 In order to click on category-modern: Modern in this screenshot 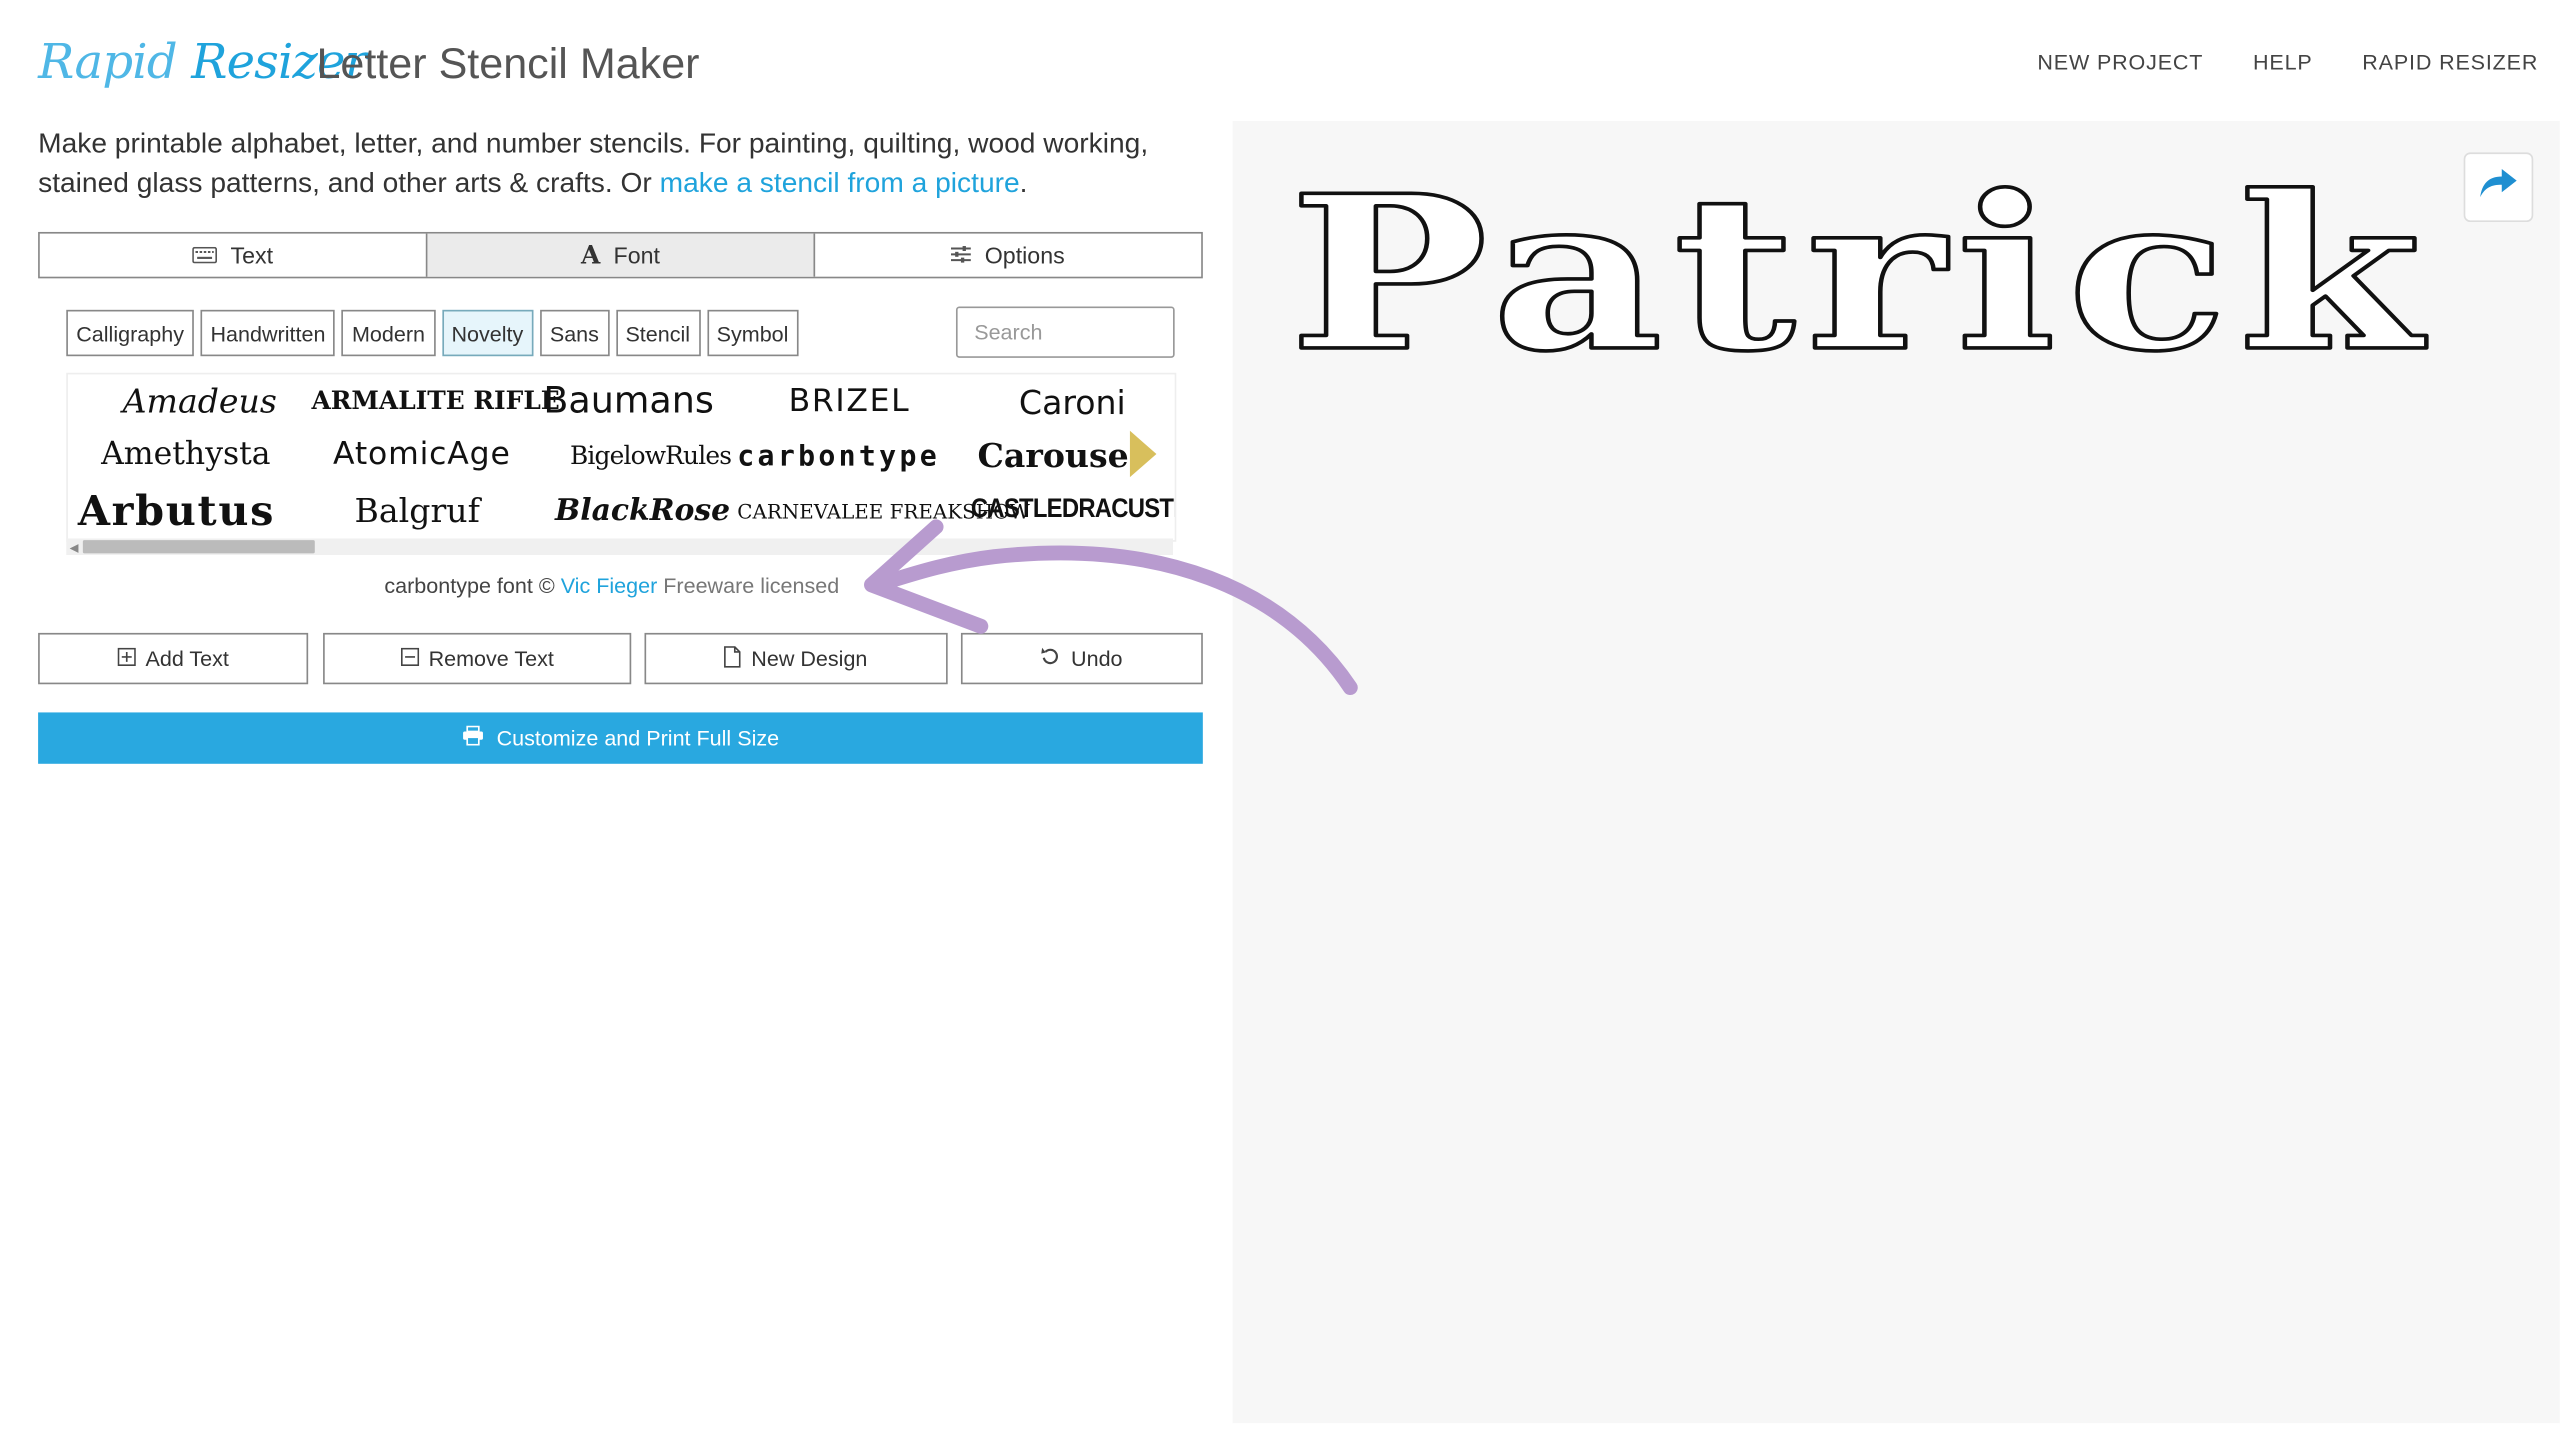, I will do `click(388, 333)`.